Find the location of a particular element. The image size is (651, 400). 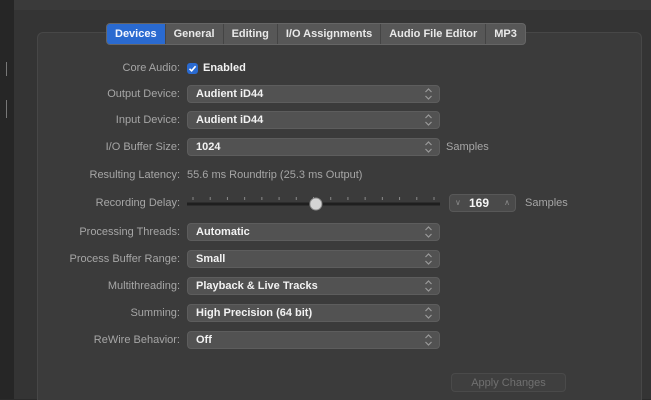

output-device-row: Output Device: Audient iD44 is located at coordinates (325, 94).